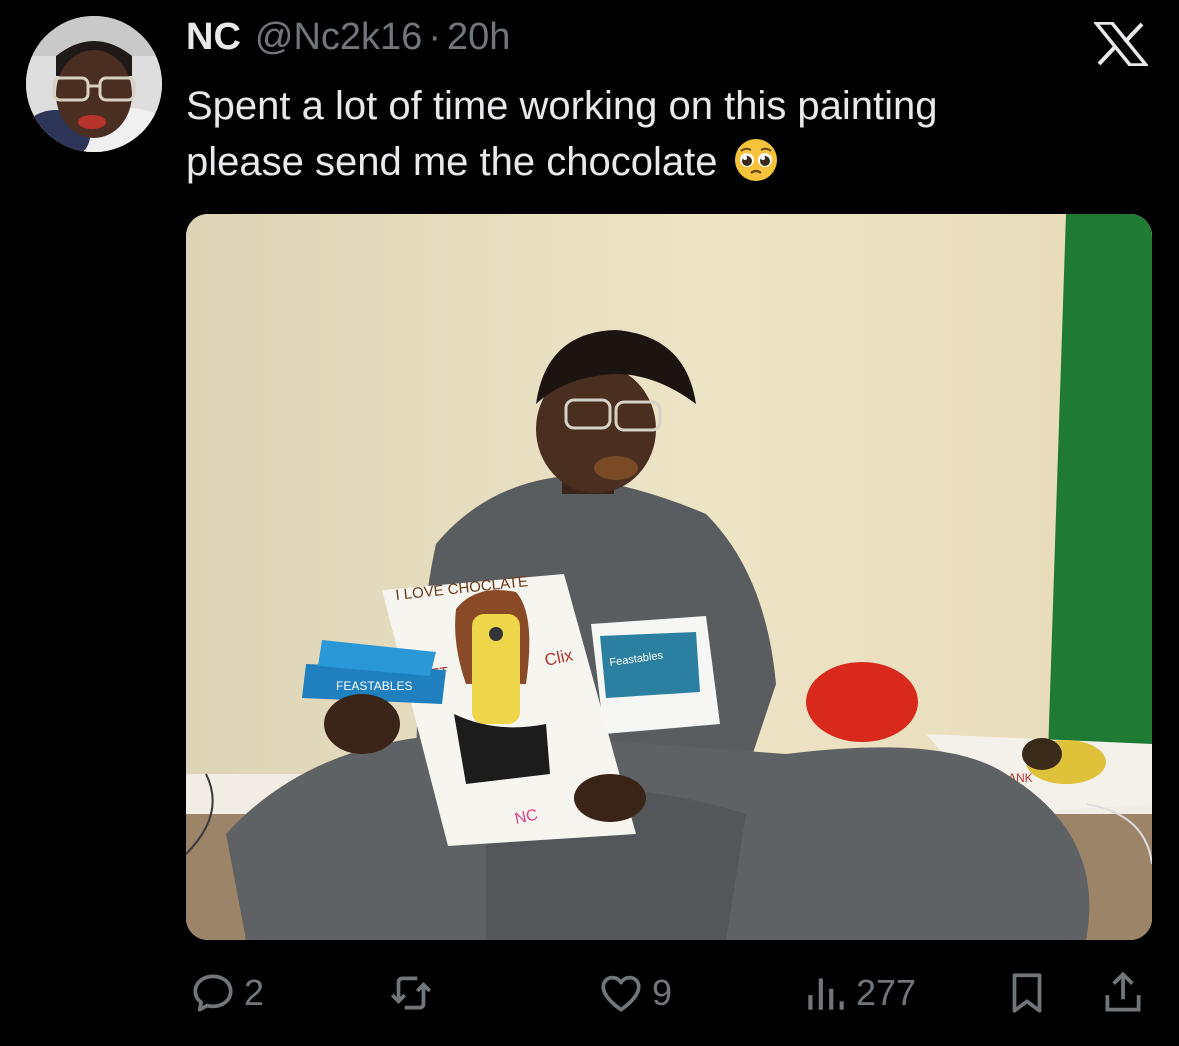 The image size is (1179, 1046). What do you see at coordinates (213, 37) in the screenshot?
I see `author-name: NC` at bounding box center [213, 37].